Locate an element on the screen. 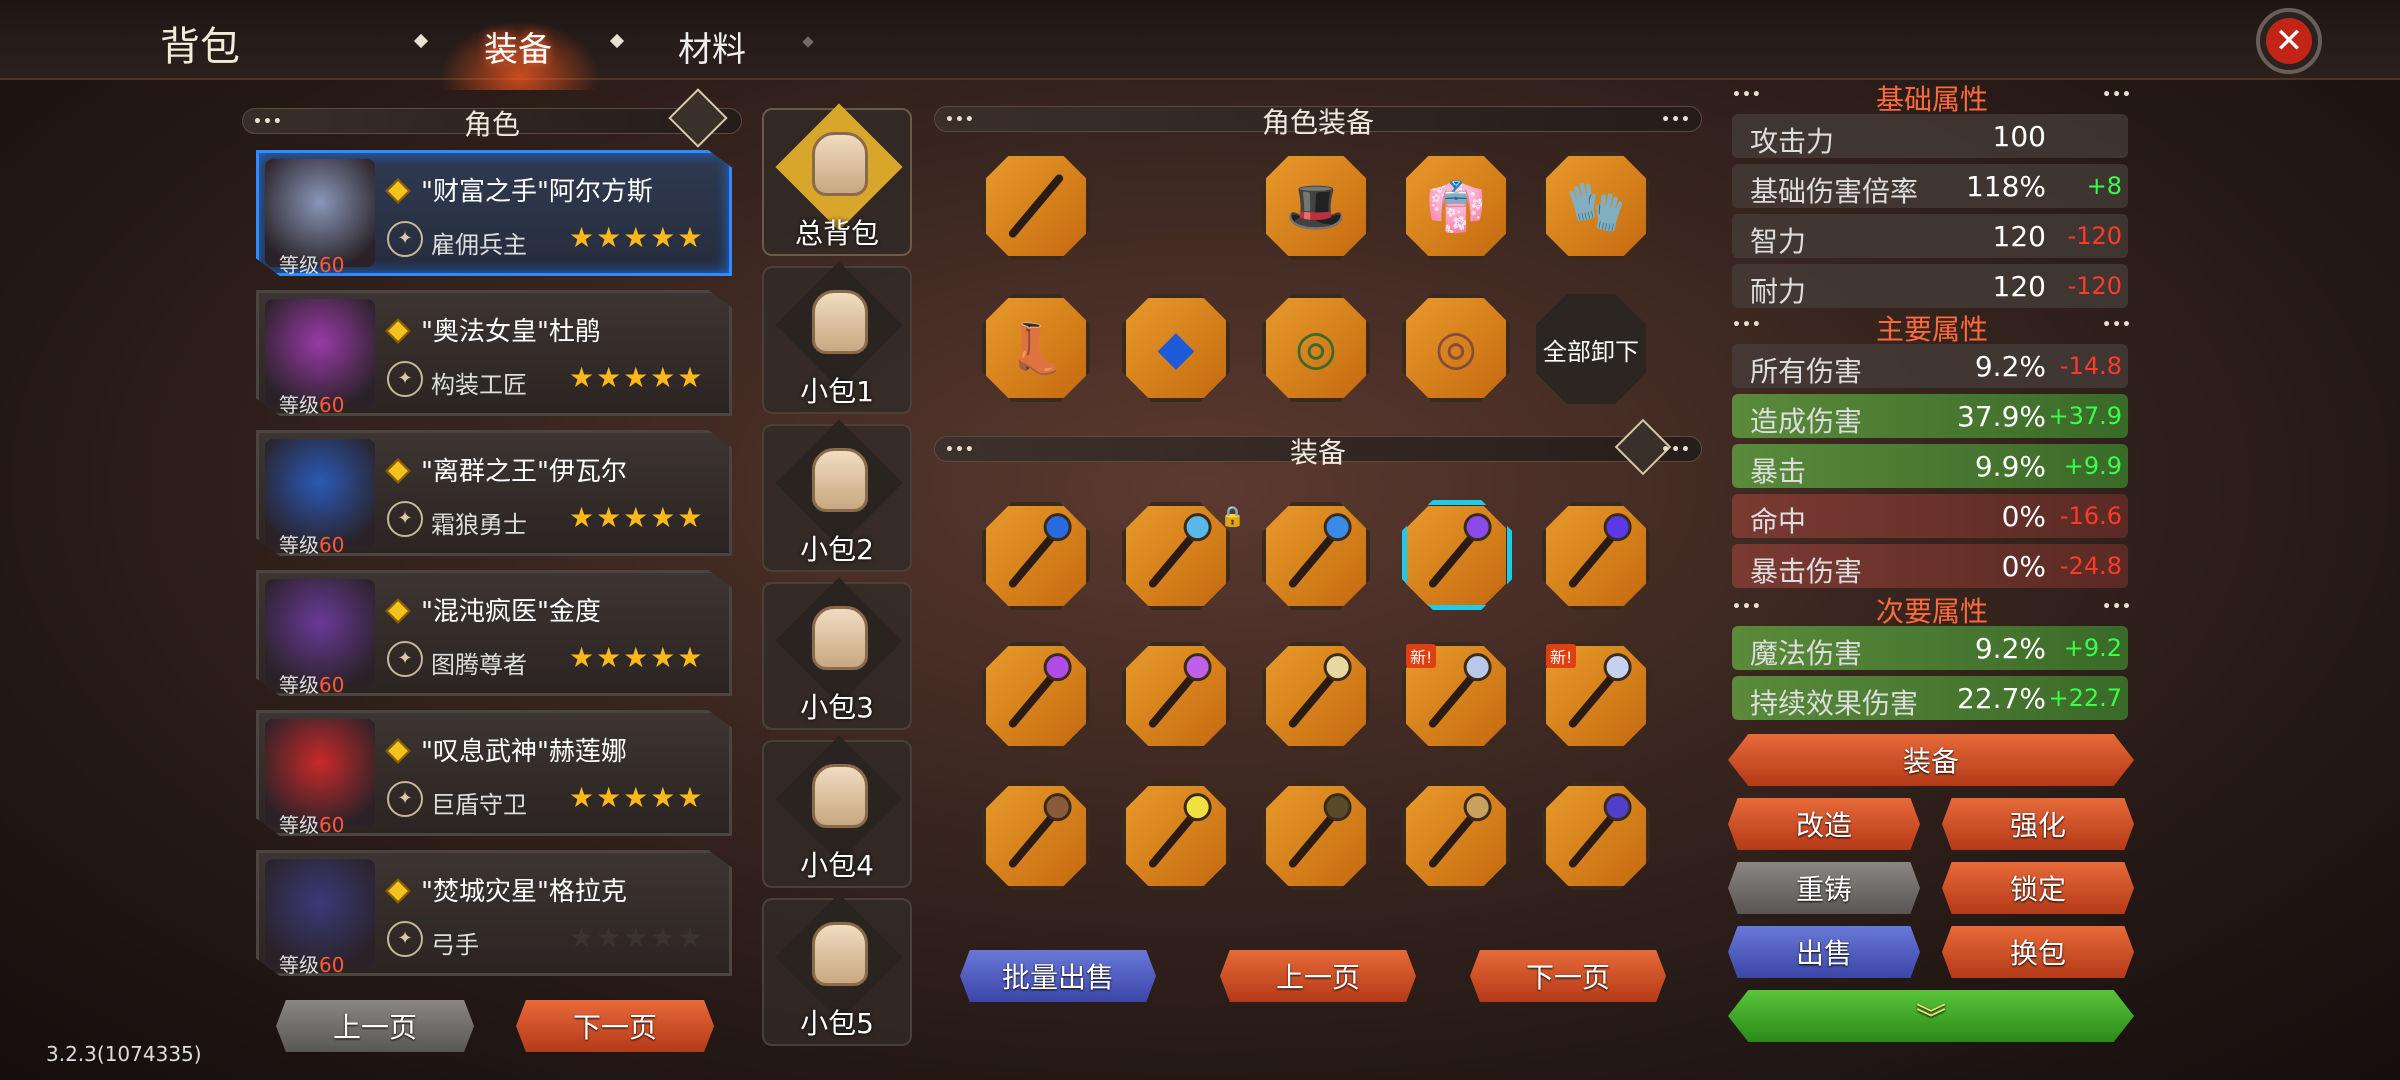 Image resolution: width=2400 pixels, height=1080 pixels. equipped-gloves-slot: 🧤 is located at coordinates (1596, 206).